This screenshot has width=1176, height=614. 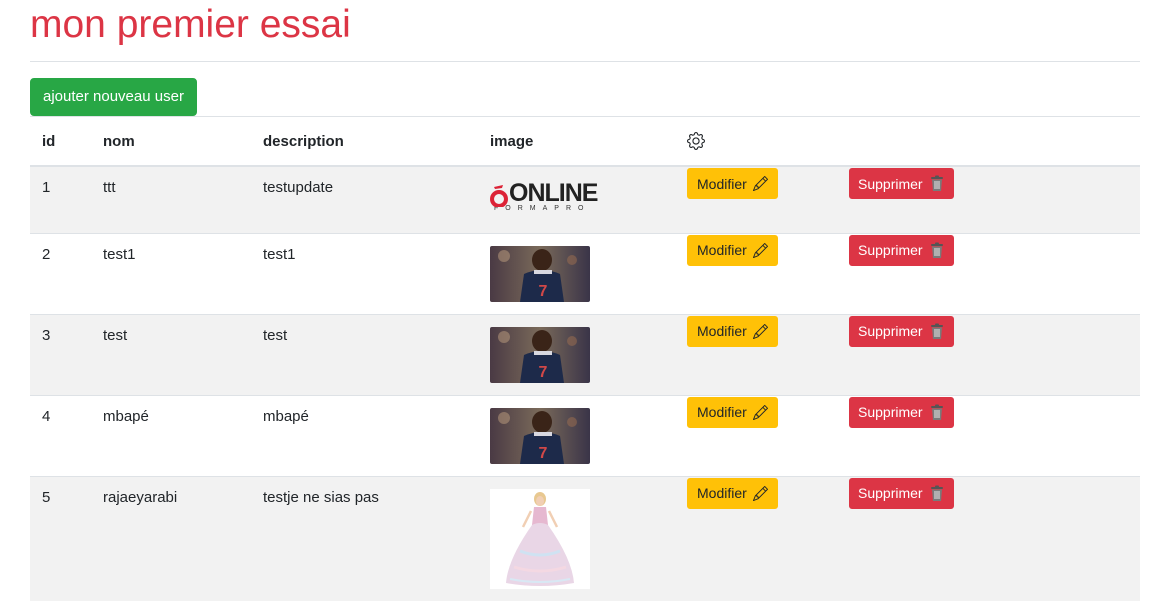 I want to click on header-delete, so click(x=988, y=141).